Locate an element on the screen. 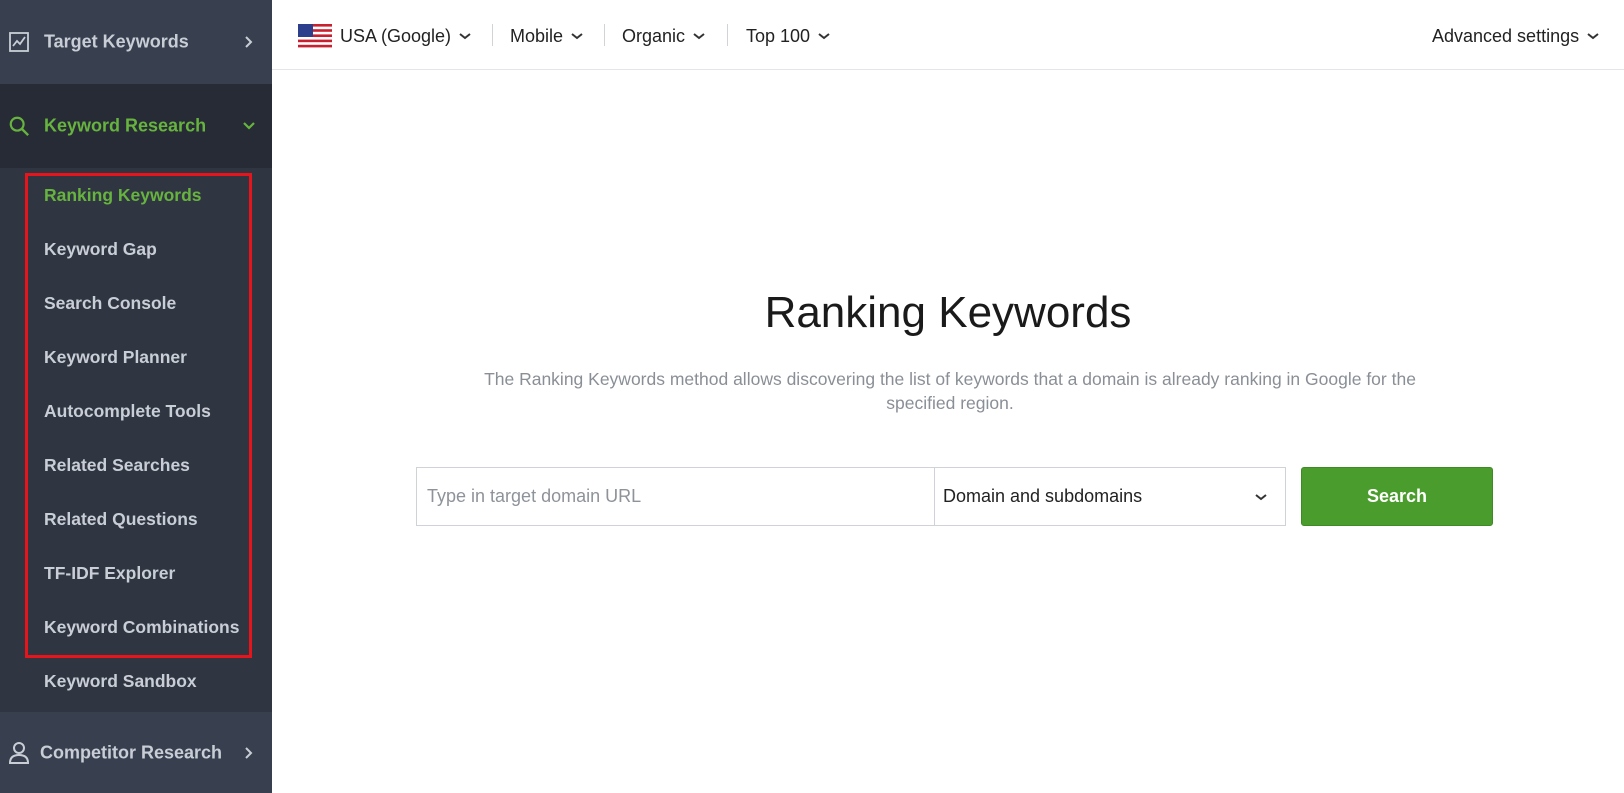  sidebar-item-keyword-planner: Keyword Planner is located at coordinates (115, 357).